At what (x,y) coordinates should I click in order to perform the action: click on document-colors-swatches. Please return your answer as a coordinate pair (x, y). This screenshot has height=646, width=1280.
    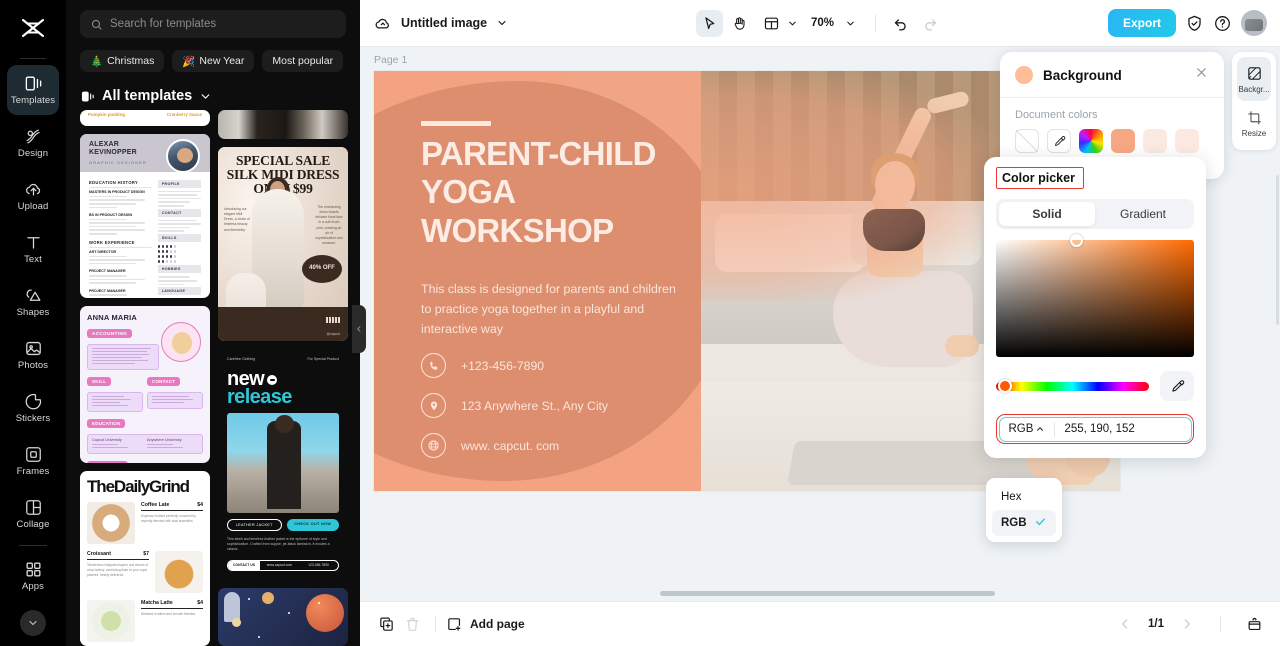
    Looking at the image, I should click on (1112, 141).